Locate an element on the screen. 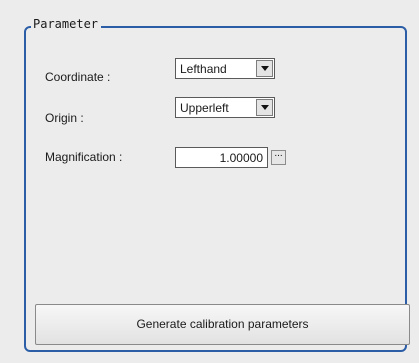 This screenshot has width=419, height=363. coordinate-select: Lefthand is located at coordinates (225, 68).